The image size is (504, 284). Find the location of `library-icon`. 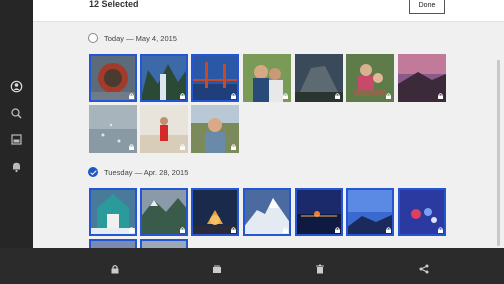

library-icon is located at coordinates (16, 139).